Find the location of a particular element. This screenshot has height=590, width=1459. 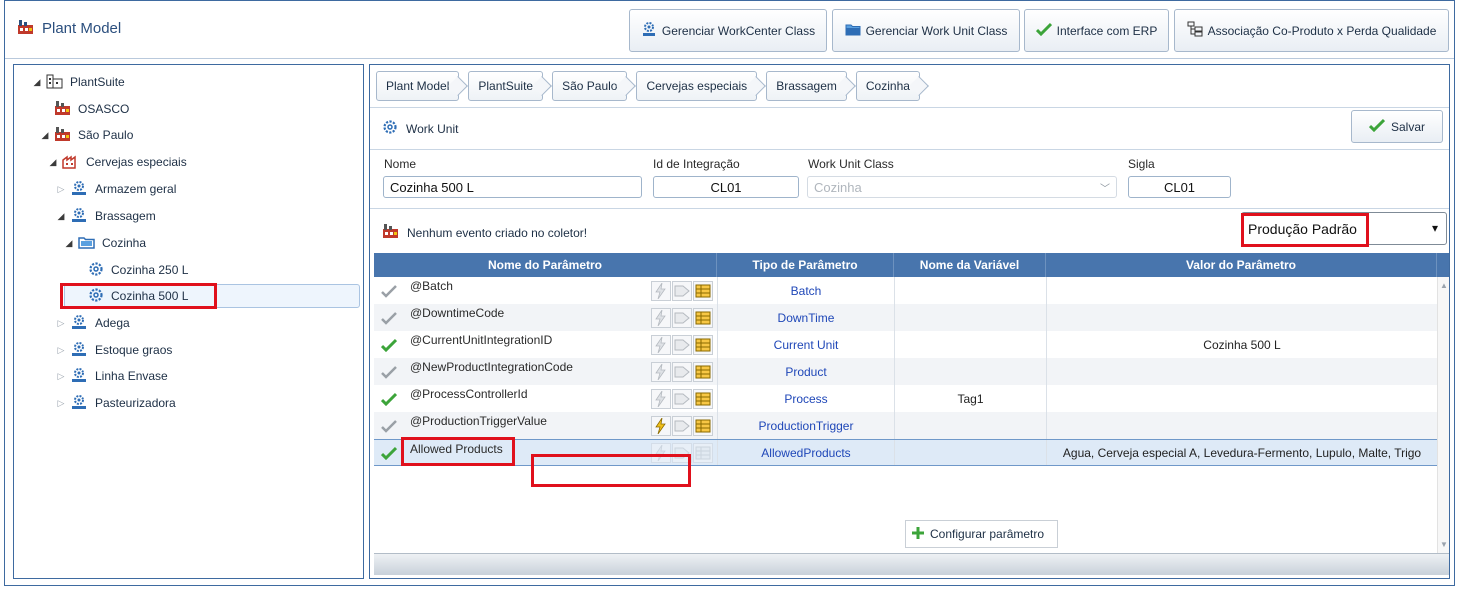

tree-item-estoque-graos: ▷ Estoque graos is located at coordinates (114, 350).